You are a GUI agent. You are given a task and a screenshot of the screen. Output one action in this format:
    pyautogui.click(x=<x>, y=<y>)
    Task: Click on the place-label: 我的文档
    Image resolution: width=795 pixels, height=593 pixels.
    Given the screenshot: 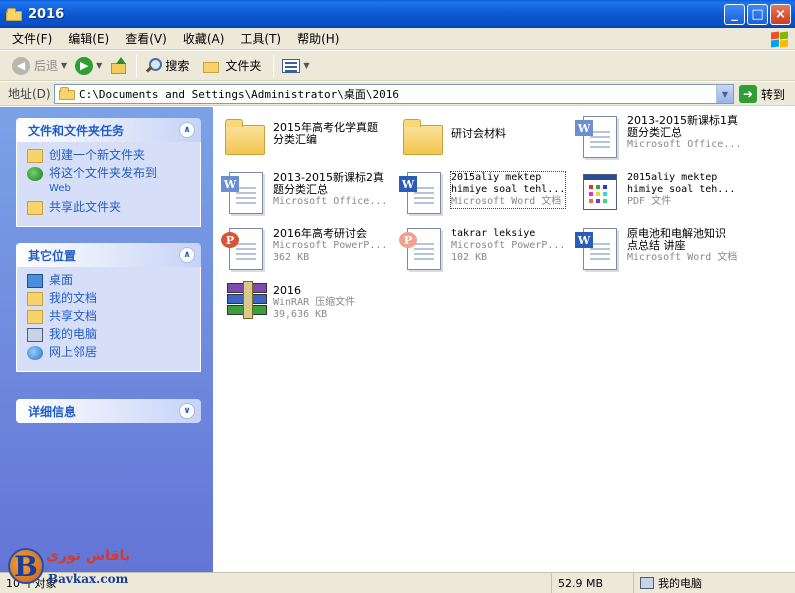 What is the action you would take?
    pyautogui.click(x=73, y=298)
    